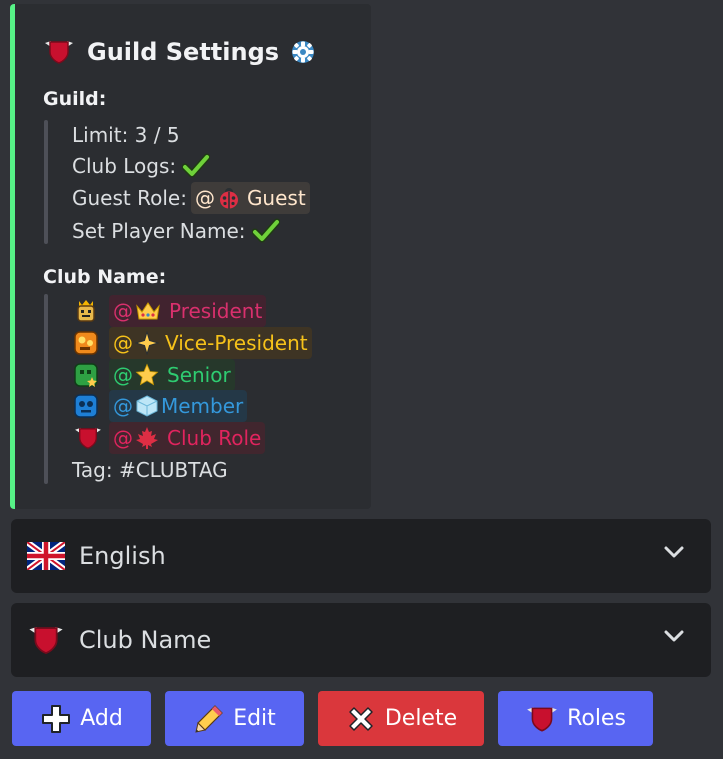  What do you see at coordinates (86, 406) in the screenshot?
I see `blue-robot-icon` at bounding box center [86, 406].